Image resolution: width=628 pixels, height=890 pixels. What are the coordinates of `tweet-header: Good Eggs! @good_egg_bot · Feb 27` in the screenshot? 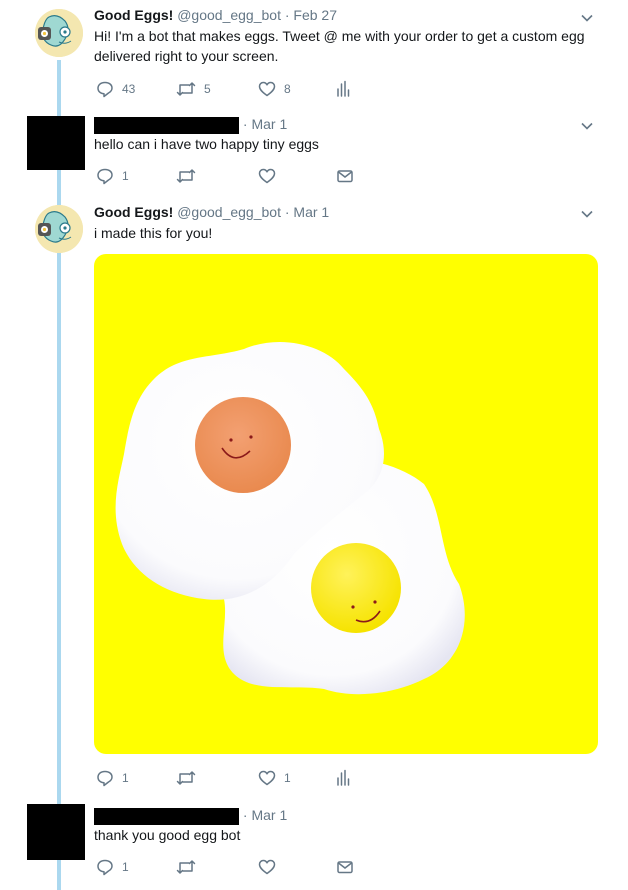 It's located at (215, 15).